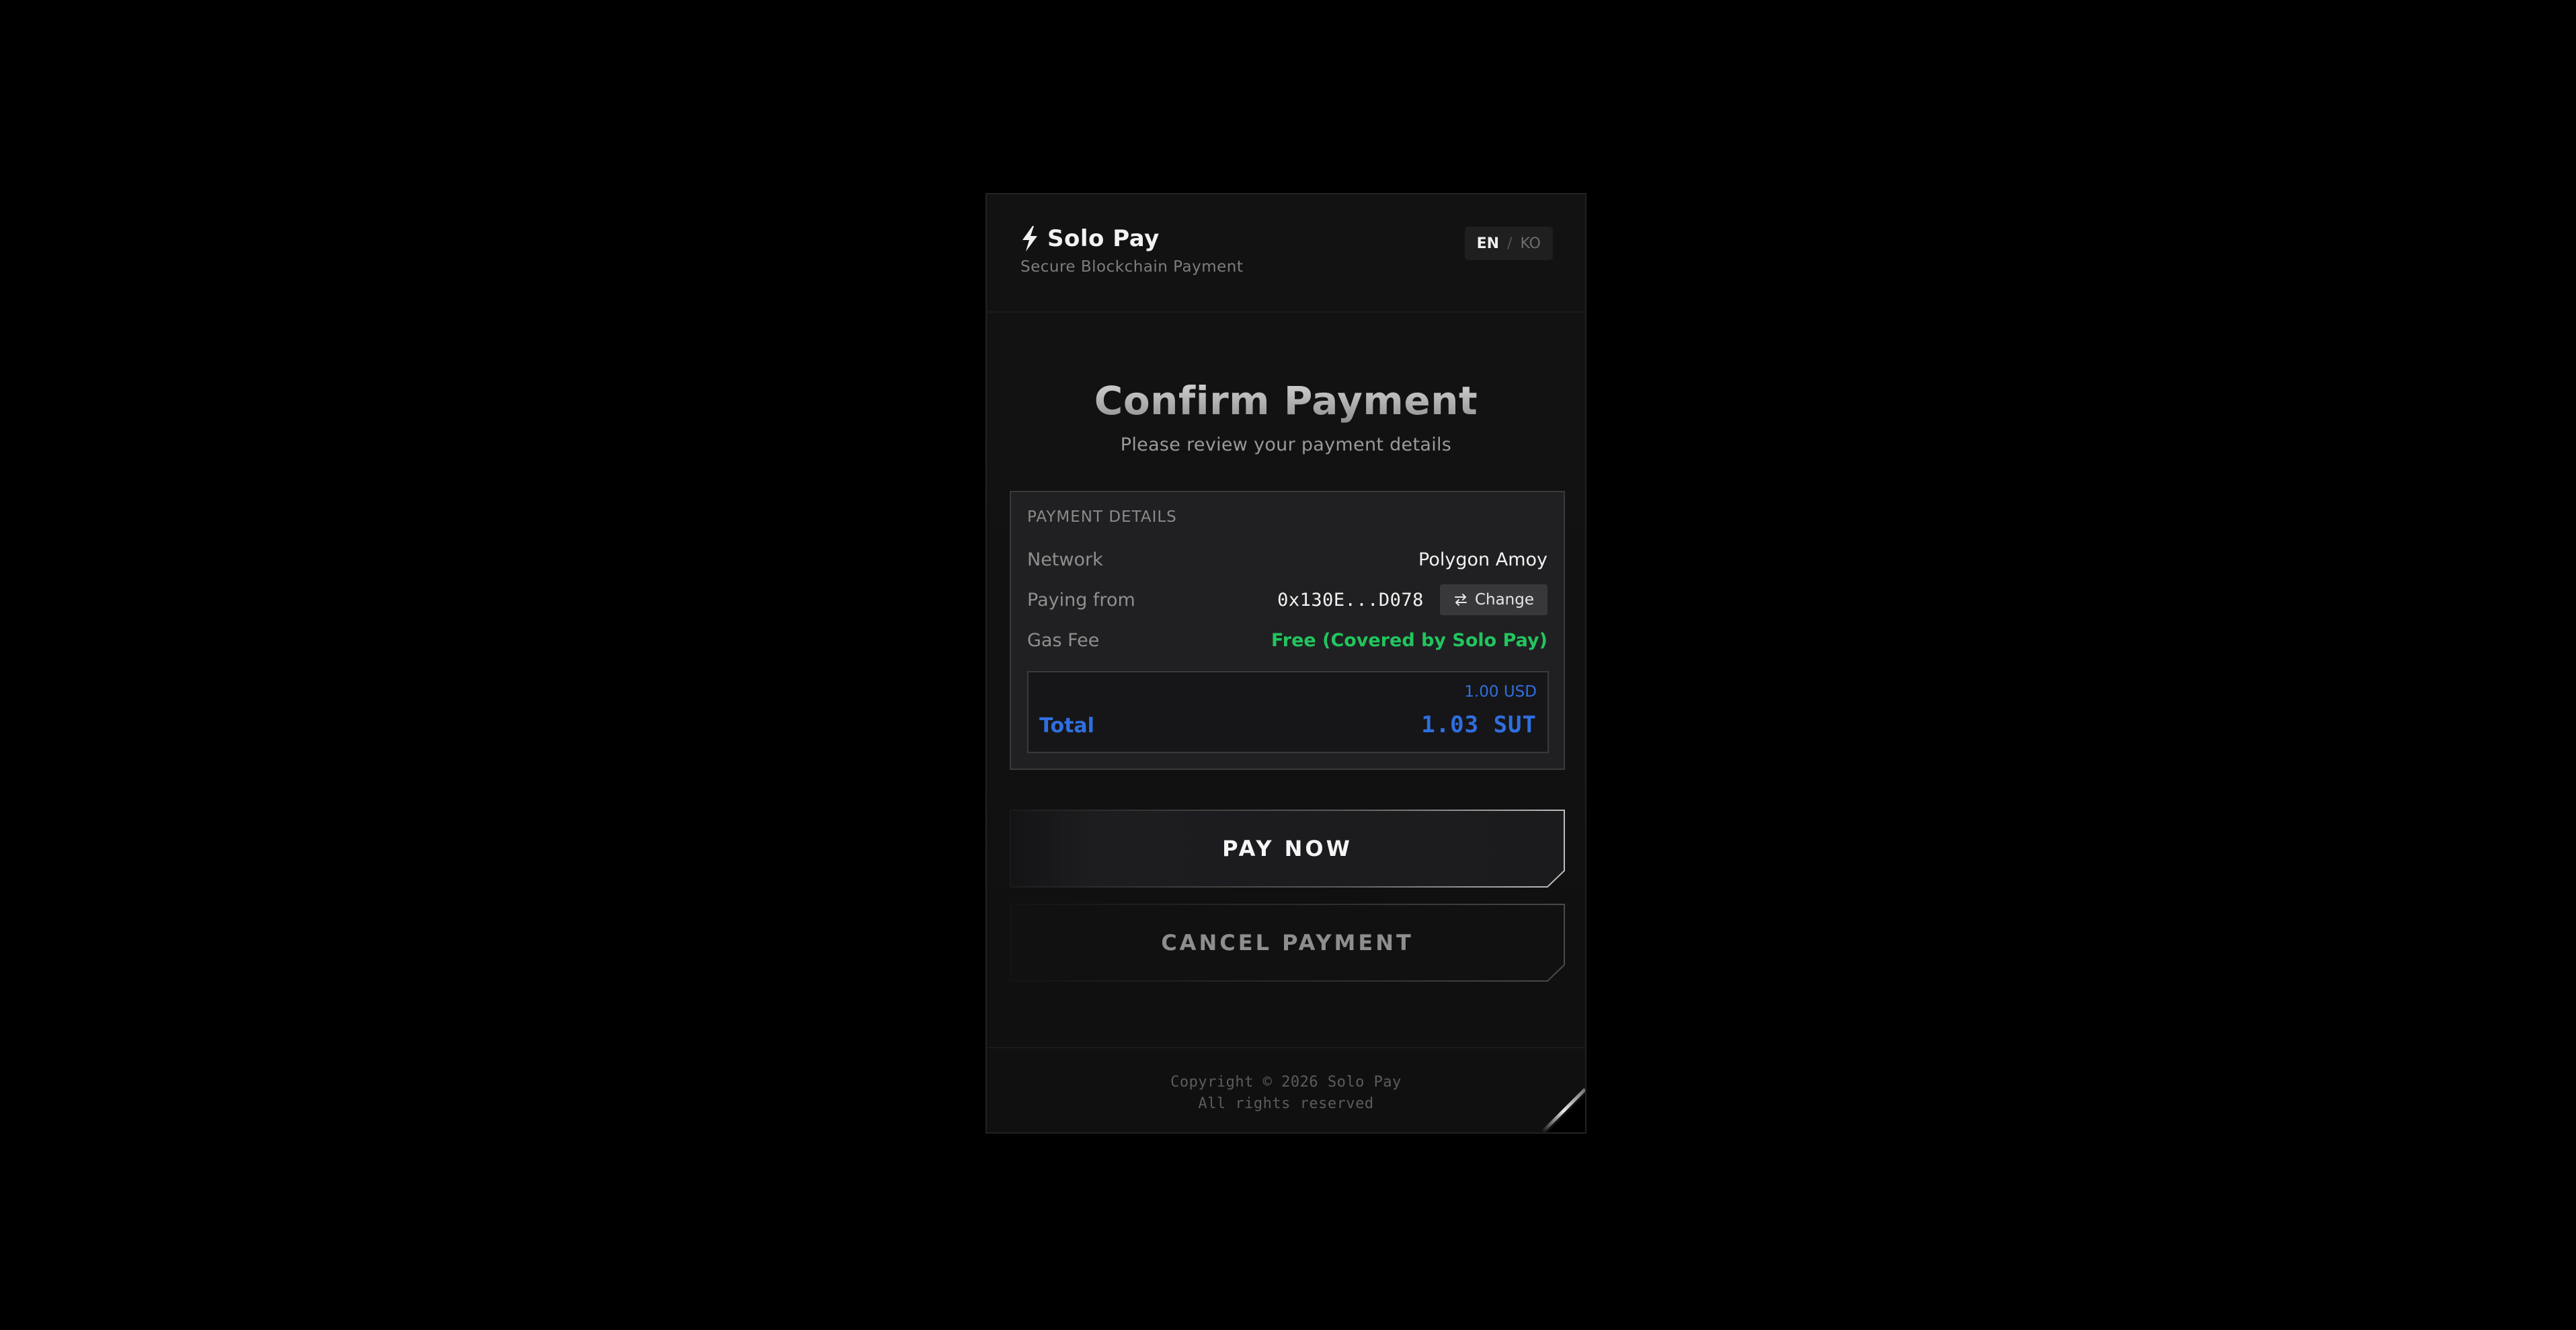 The image size is (2576, 1330). I want to click on brand: Solo Pay, so click(1089, 238).